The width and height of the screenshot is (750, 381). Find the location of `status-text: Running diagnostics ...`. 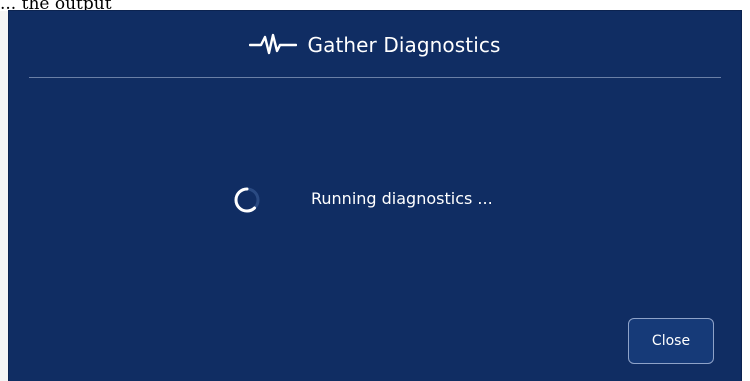

status-text: Running diagnostics ... is located at coordinates (402, 198).